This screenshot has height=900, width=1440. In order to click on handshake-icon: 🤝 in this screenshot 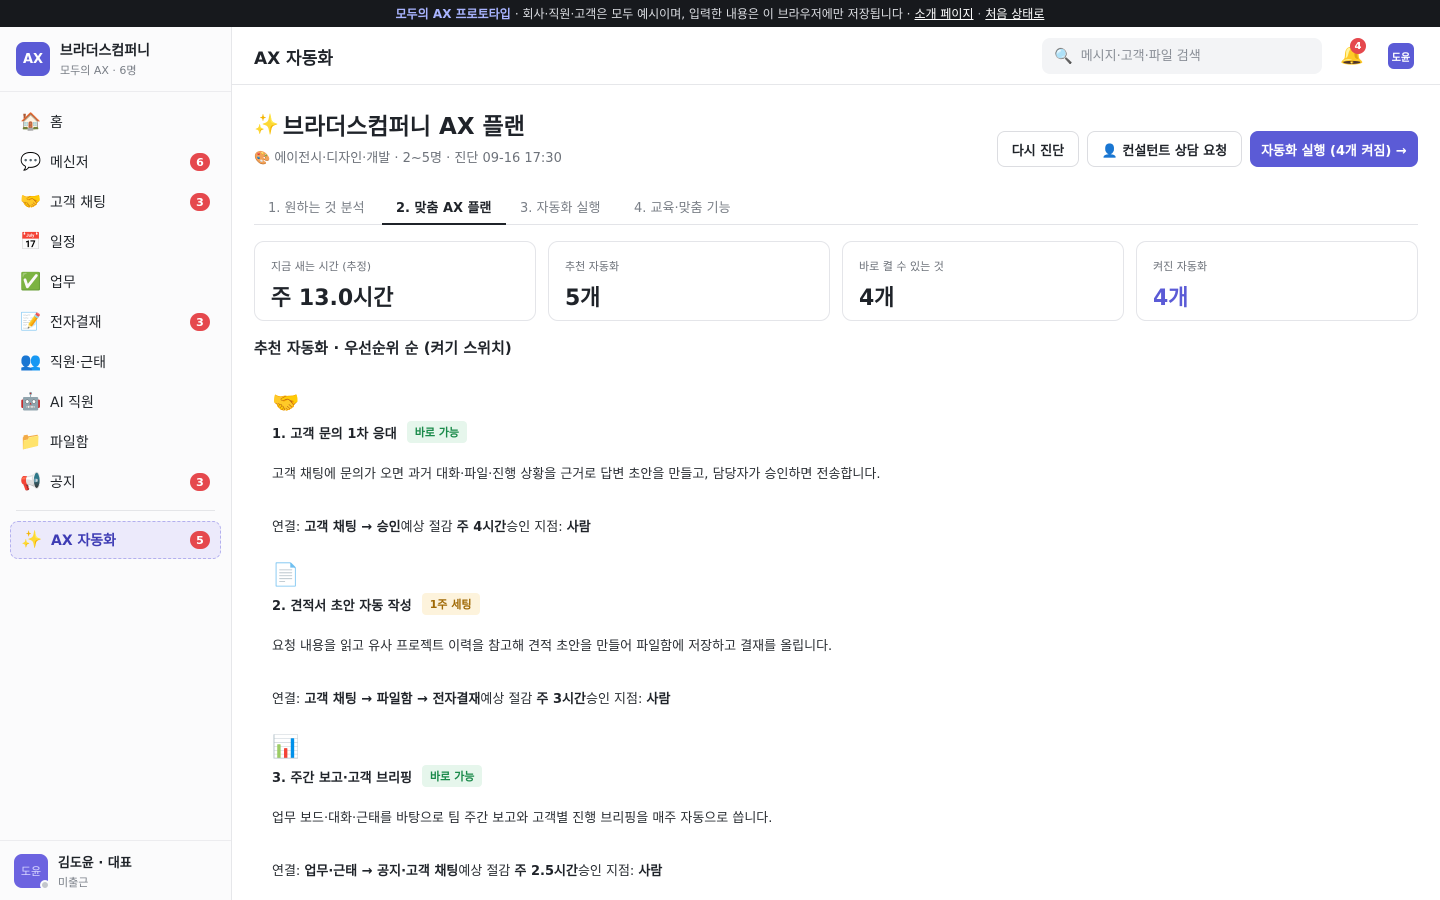, I will do `click(286, 403)`.